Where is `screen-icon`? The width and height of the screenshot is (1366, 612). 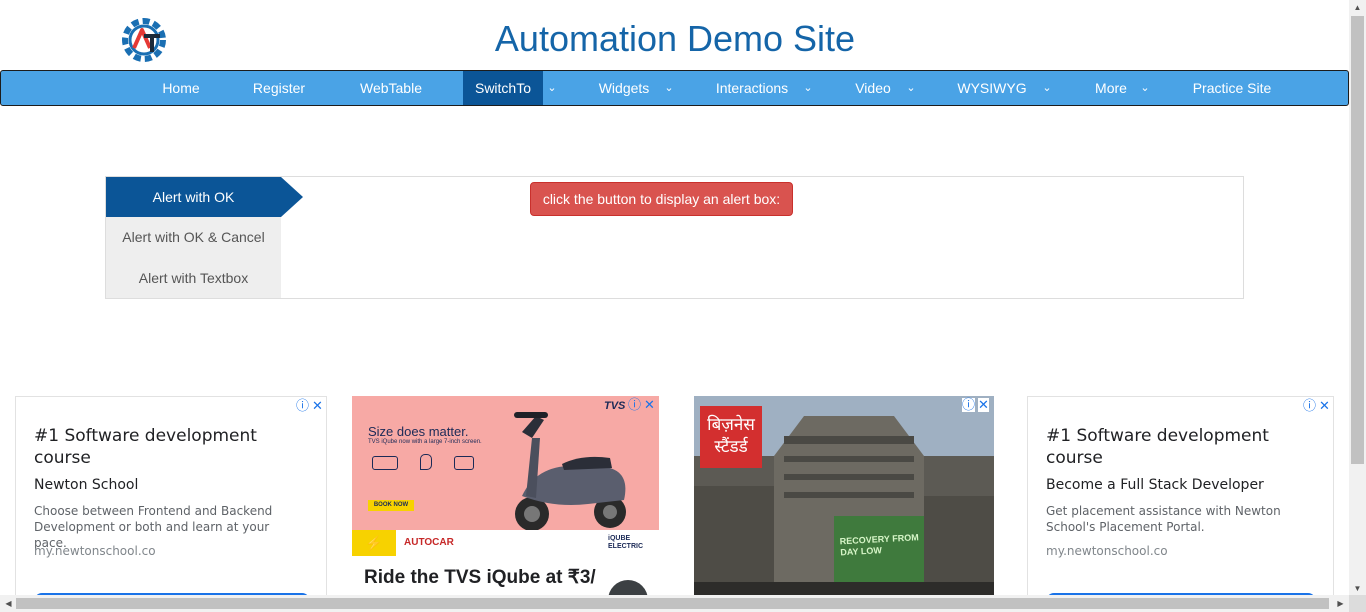
screen-icon is located at coordinates (385, 463).